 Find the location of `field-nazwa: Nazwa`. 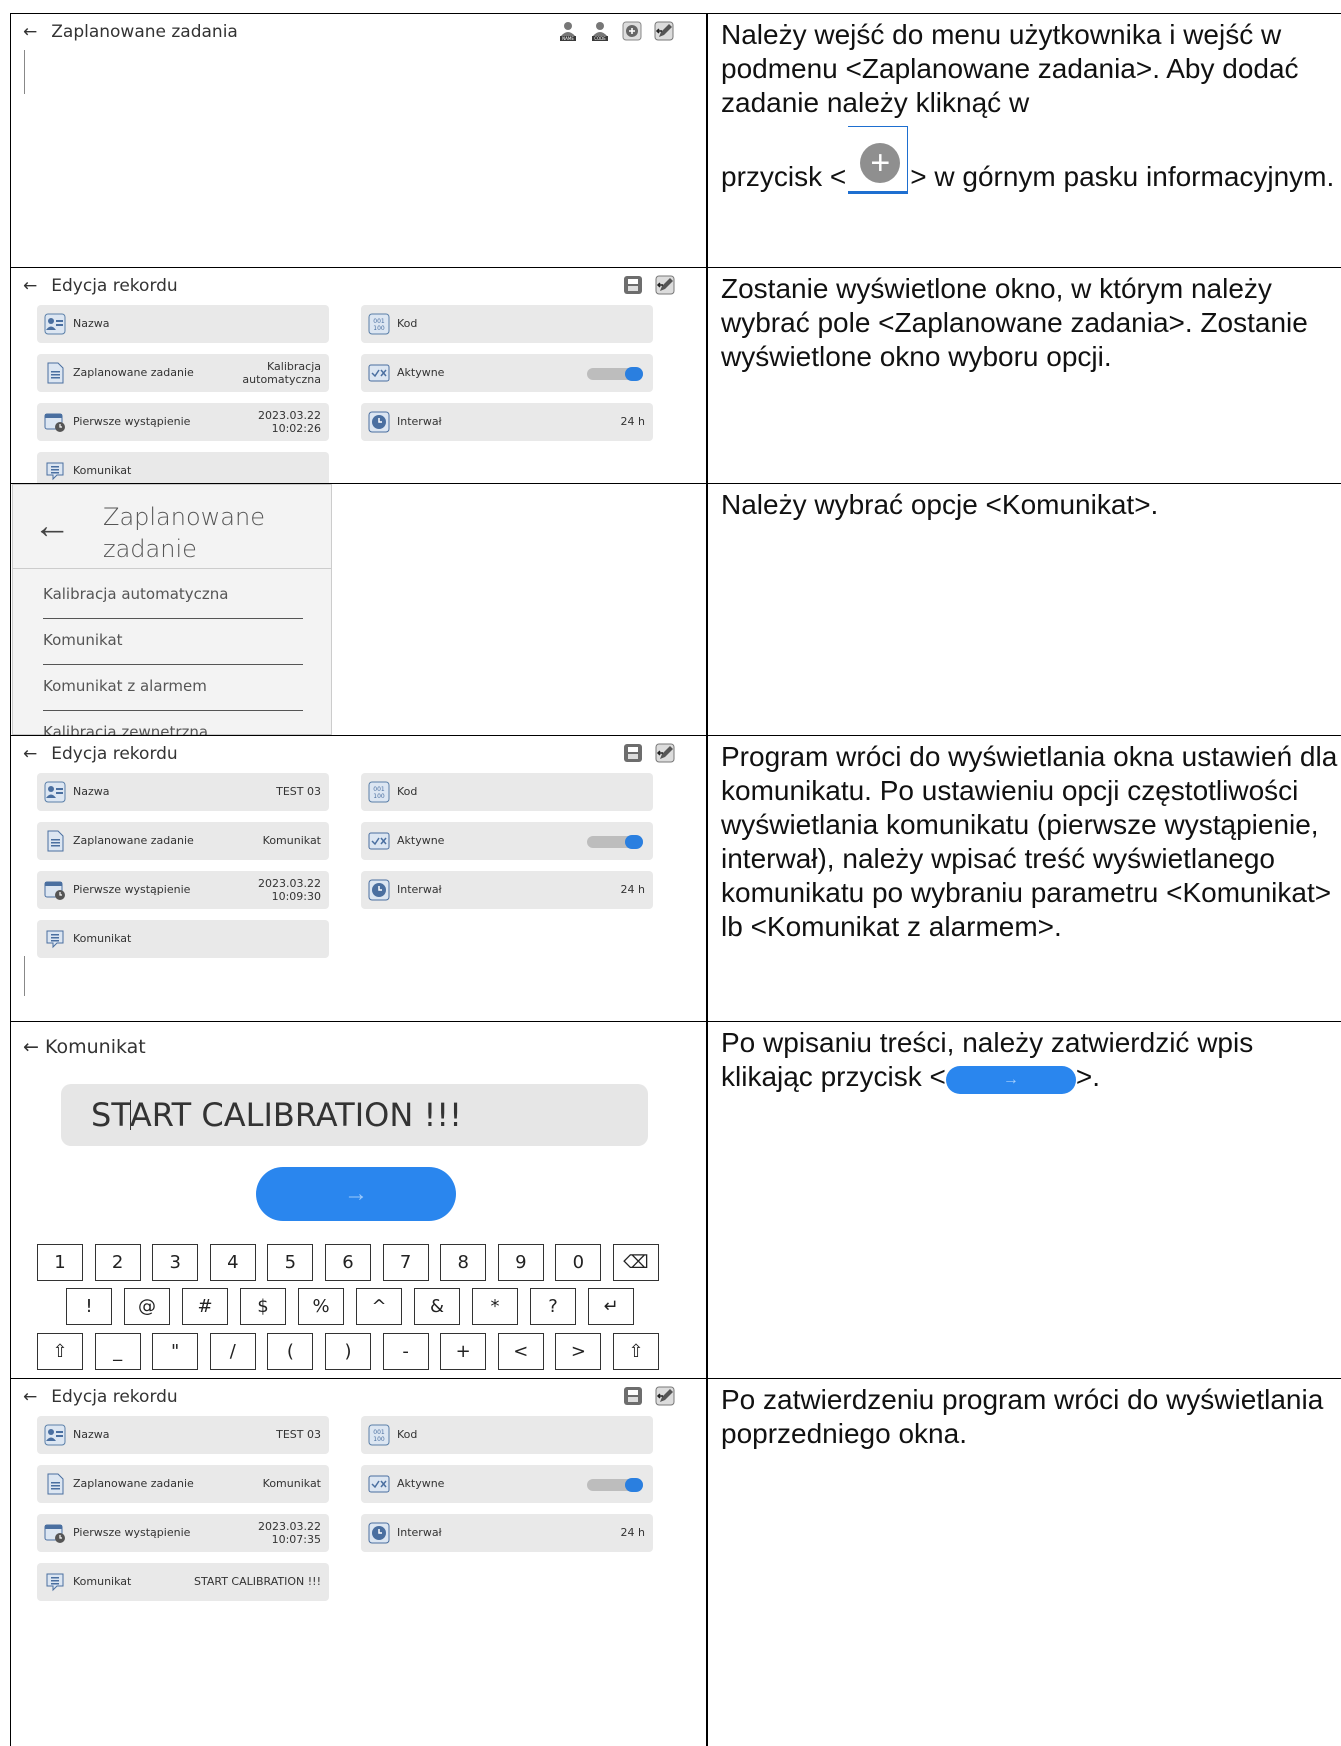

field-nazwa: Nazwa is located at coordinates (183, 324).